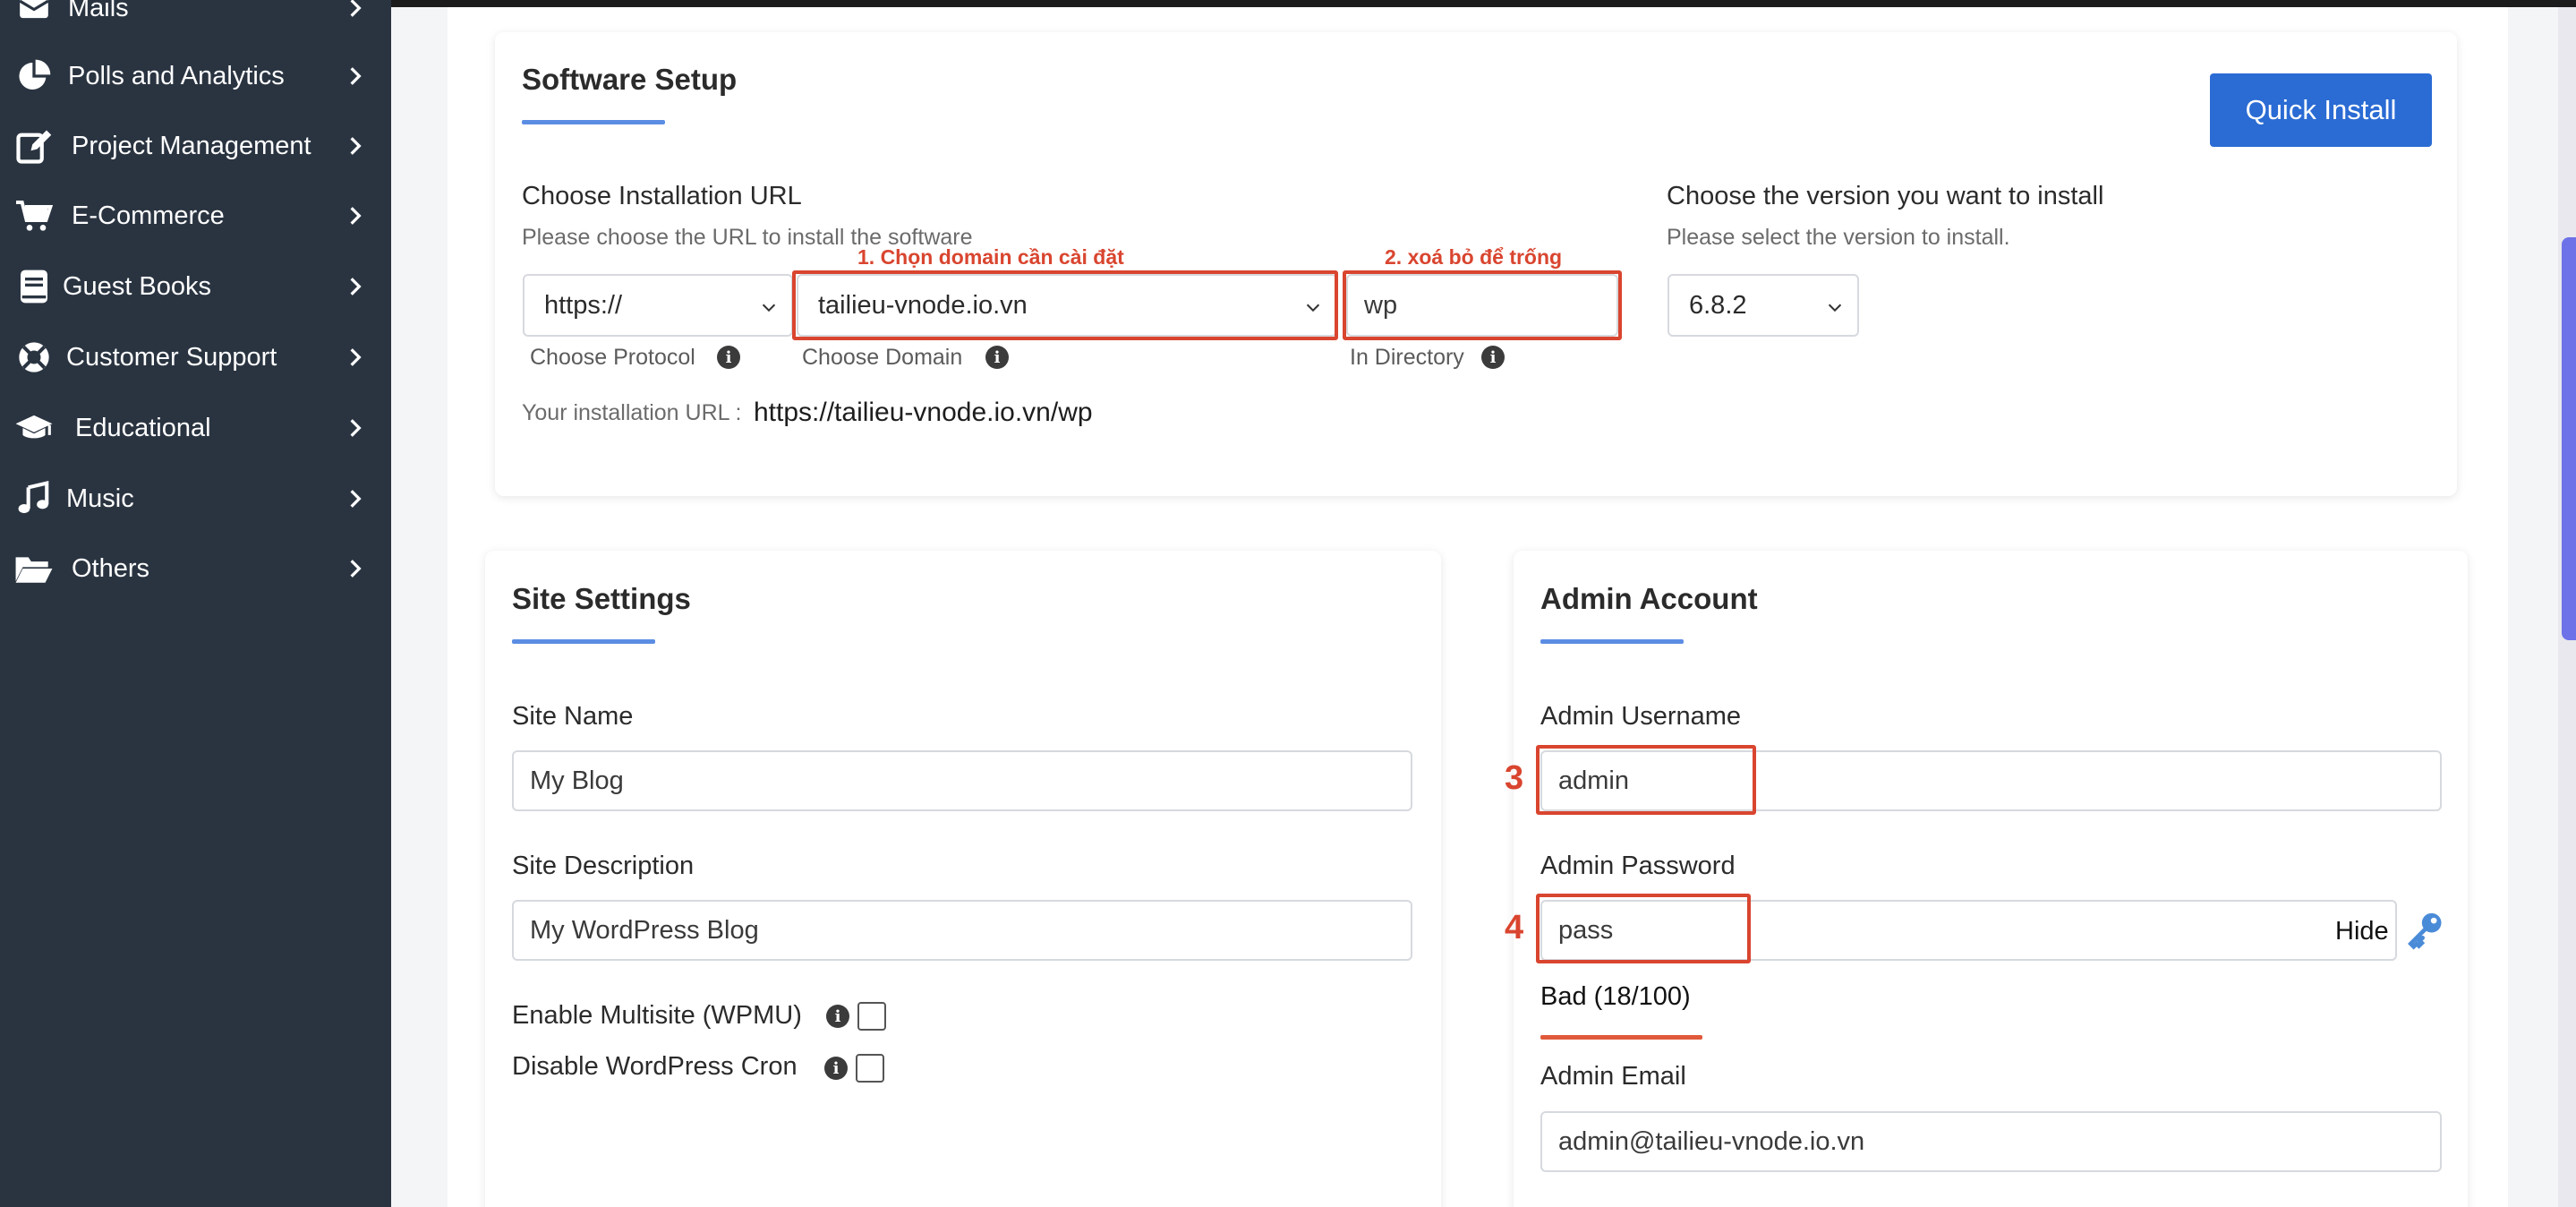 The image size is (2576, 1207). What do you see at coordinates (962, 780) in the screenshot?
I see `site-name-input` at bounding box center [962, 780].